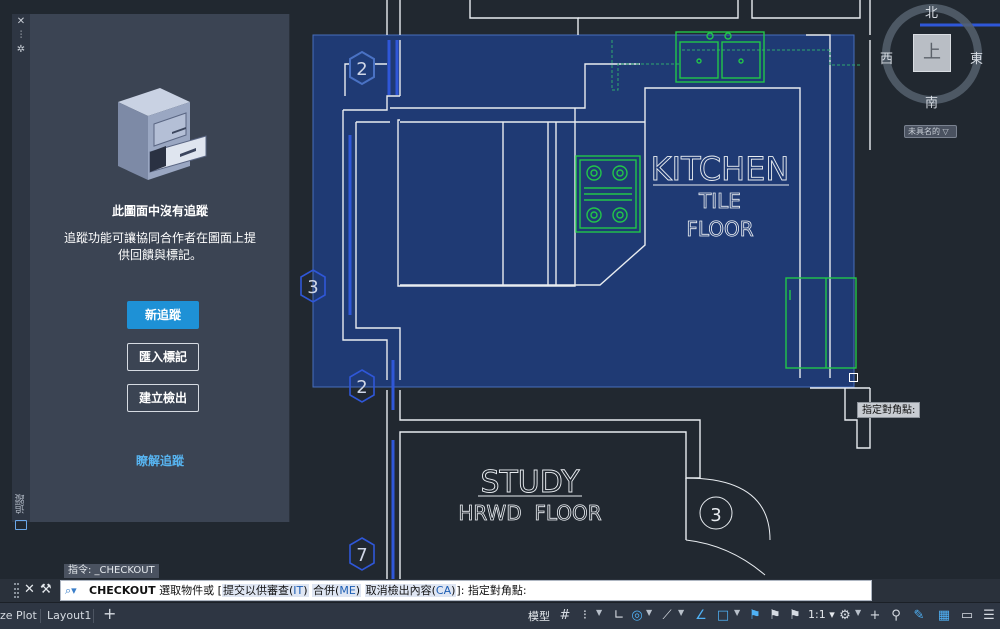  What do you see at coordinates (599, 612) in the screenshot?
I see `snap-dropdown-icon: ▼` at bounding box center [599, 612].